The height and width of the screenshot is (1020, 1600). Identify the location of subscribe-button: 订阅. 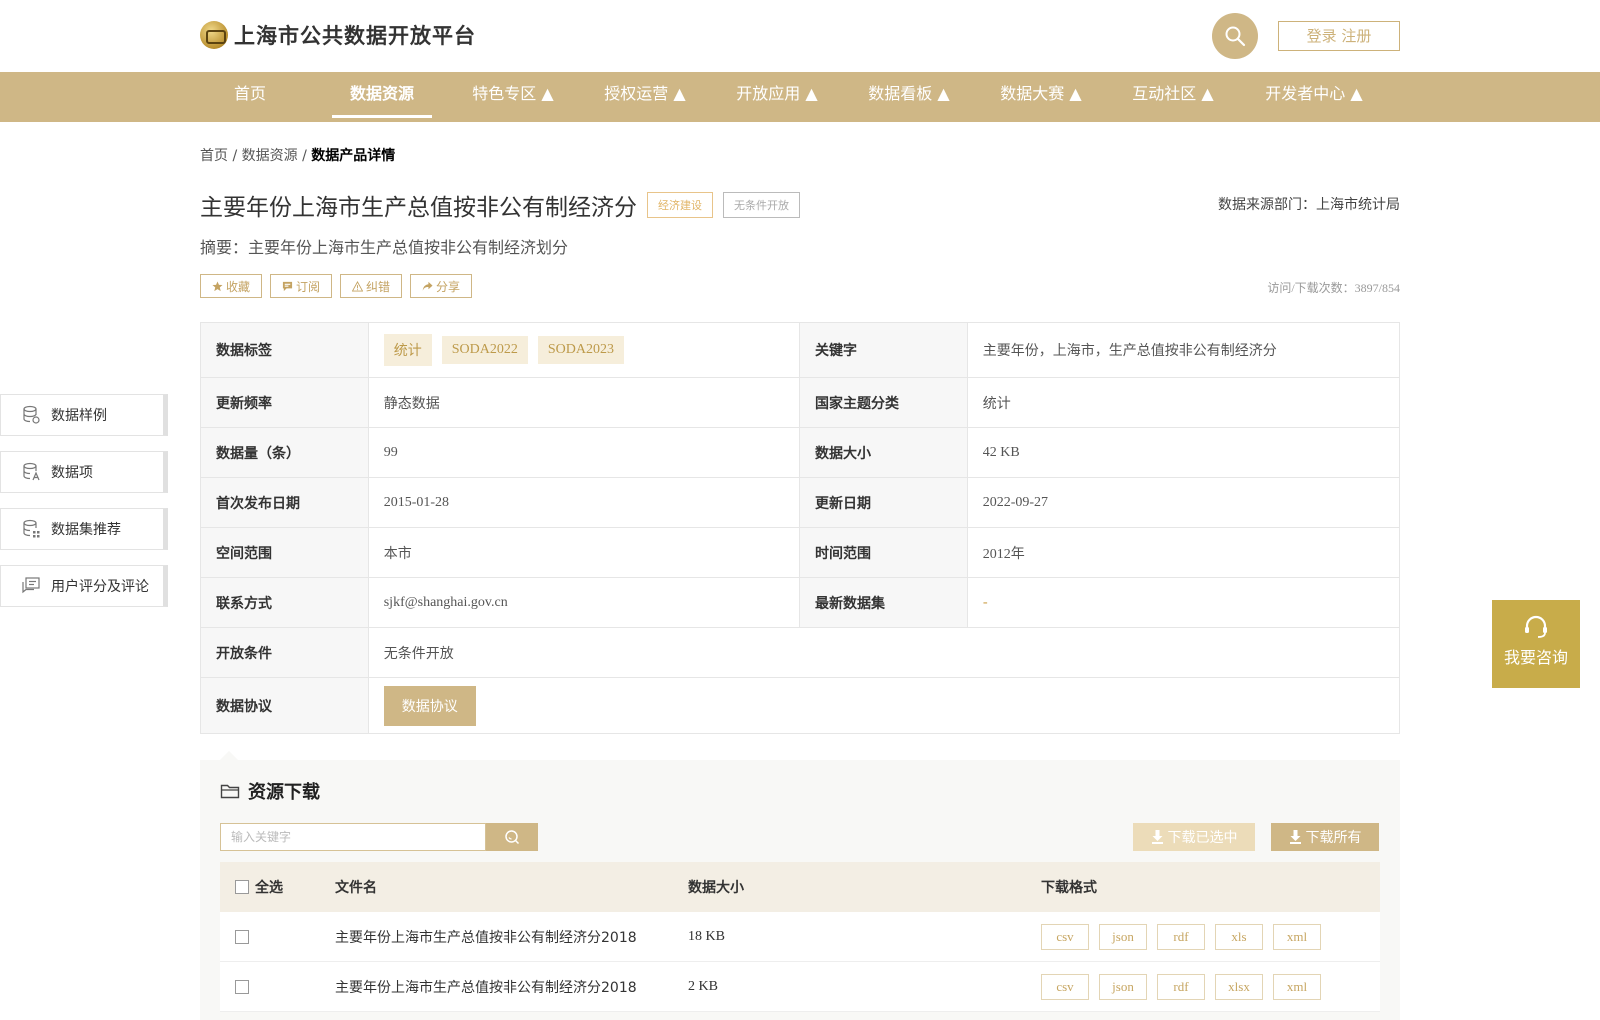
(301, 286).